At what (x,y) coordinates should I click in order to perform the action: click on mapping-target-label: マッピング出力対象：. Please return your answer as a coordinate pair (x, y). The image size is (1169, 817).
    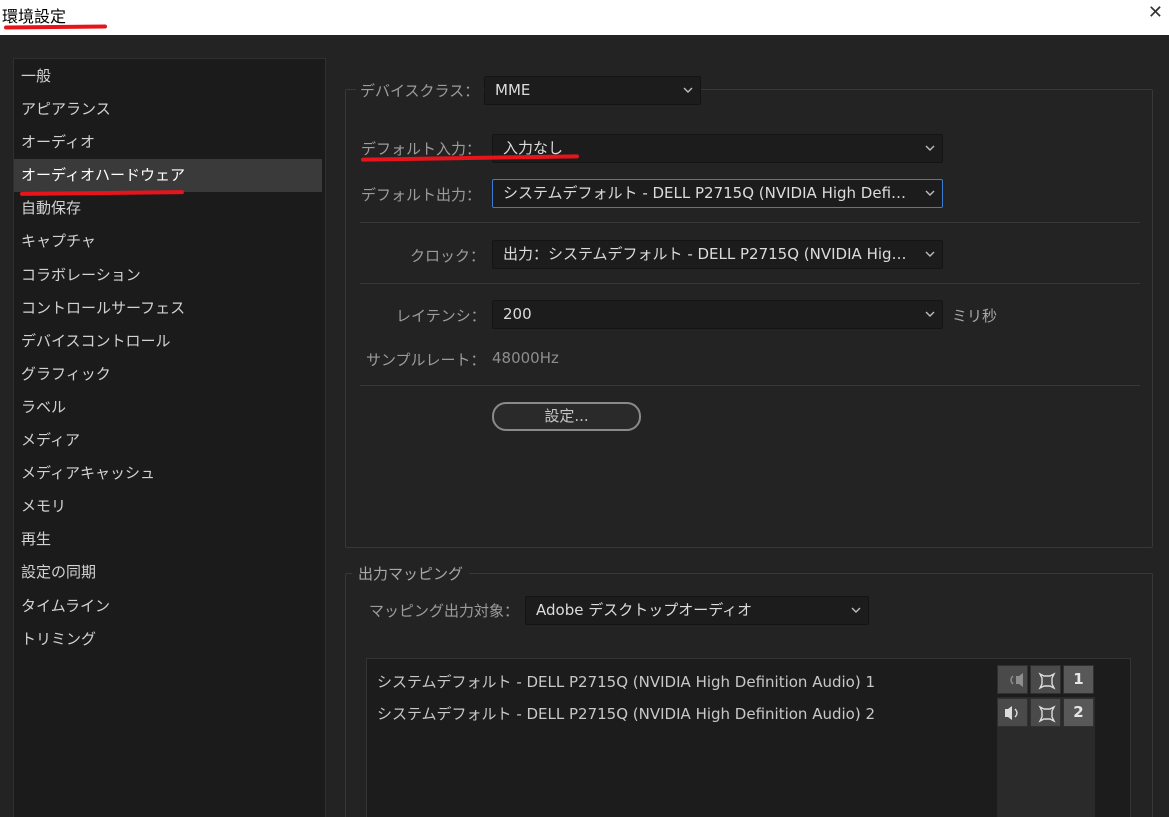
    Looking at the image, I should click on (444, 611).